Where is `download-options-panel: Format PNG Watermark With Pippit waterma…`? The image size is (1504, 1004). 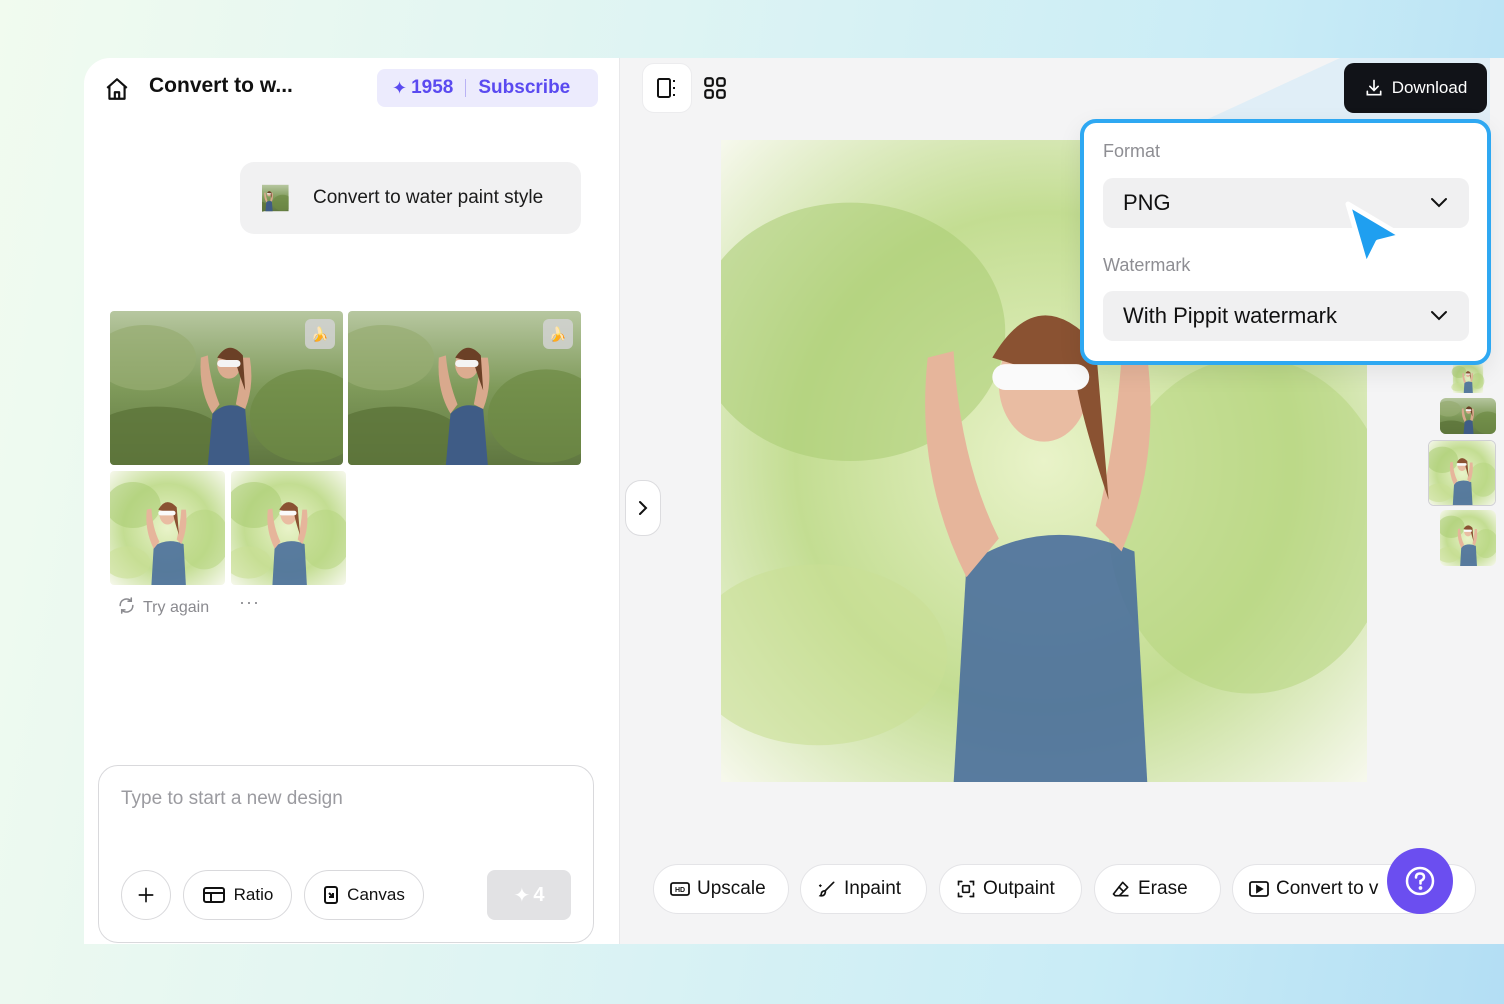
download-options-panel: Format PNG Watermark With Pippit waterma… is located at coordinates (1285, 242).